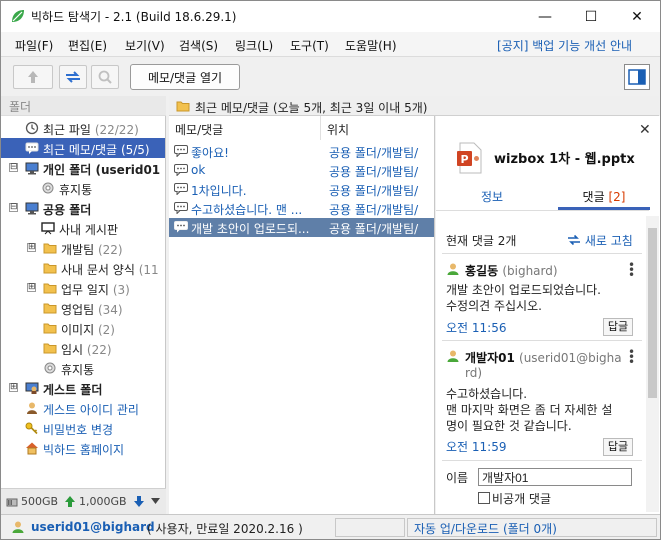 The height and width of the screenshot is (540, 661). I want to click on tree-item-label: 임시, so click(72, 350).